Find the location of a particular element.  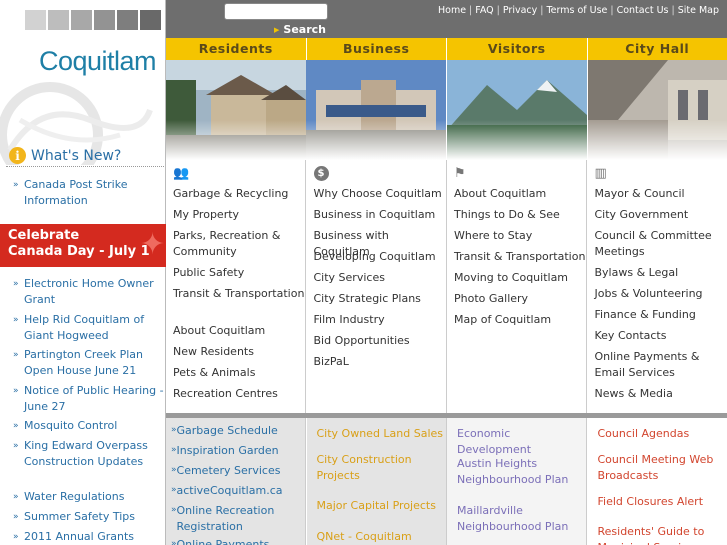

quick-link: » Garbage Schedule is located at coordinates (235, 431).